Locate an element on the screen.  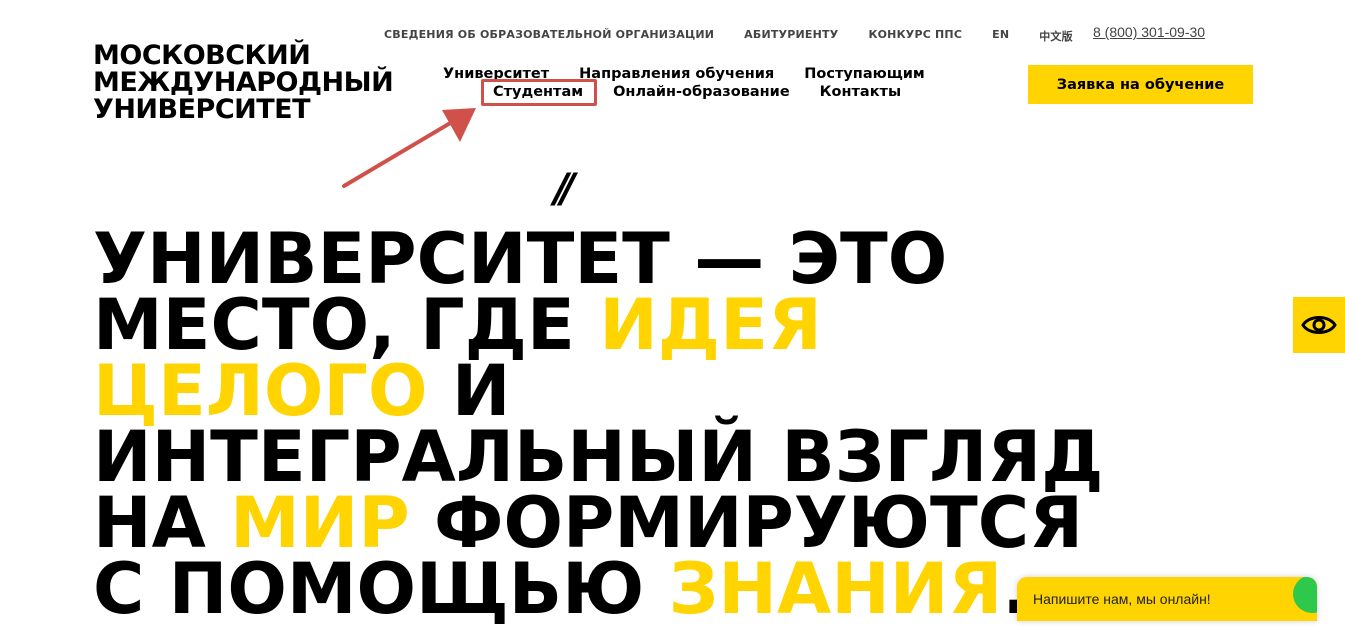
topnav-applicant: АБИТУРИЕНТУ is located at coordinates (791, 36).